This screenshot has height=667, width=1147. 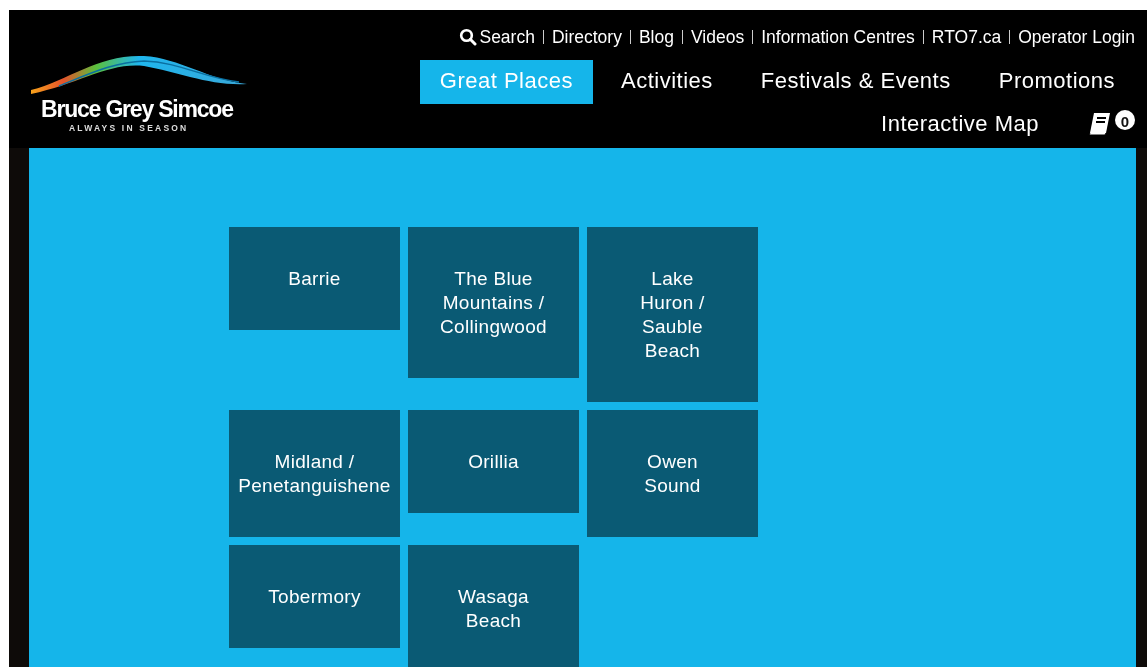 I want to click on place-tile: Wasaga Beach, so click(x=493, y=606).